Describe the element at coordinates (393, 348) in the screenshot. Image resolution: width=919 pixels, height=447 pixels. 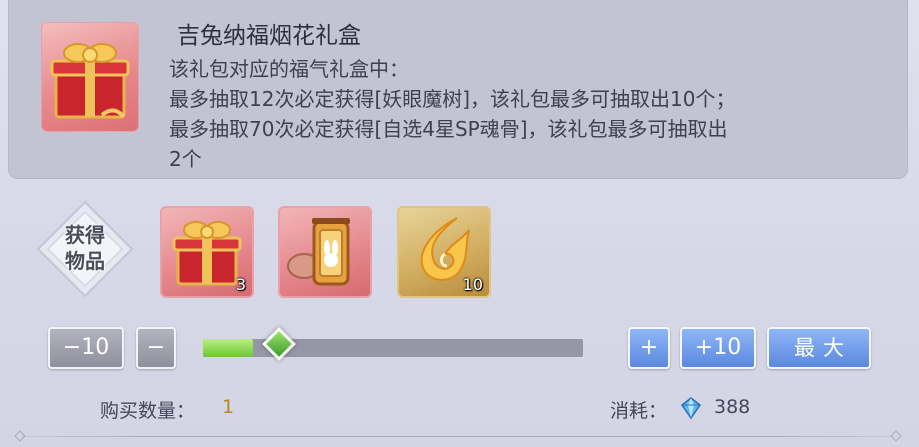
I see `quantity-slider-track` at that location.